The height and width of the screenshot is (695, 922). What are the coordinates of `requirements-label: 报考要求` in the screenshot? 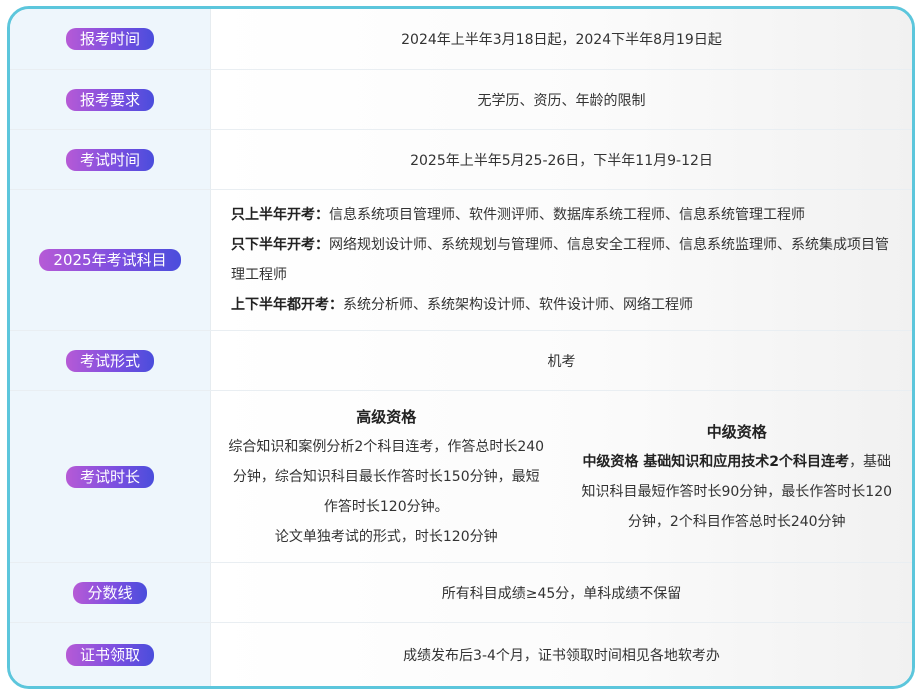 It's located at (109, 99).